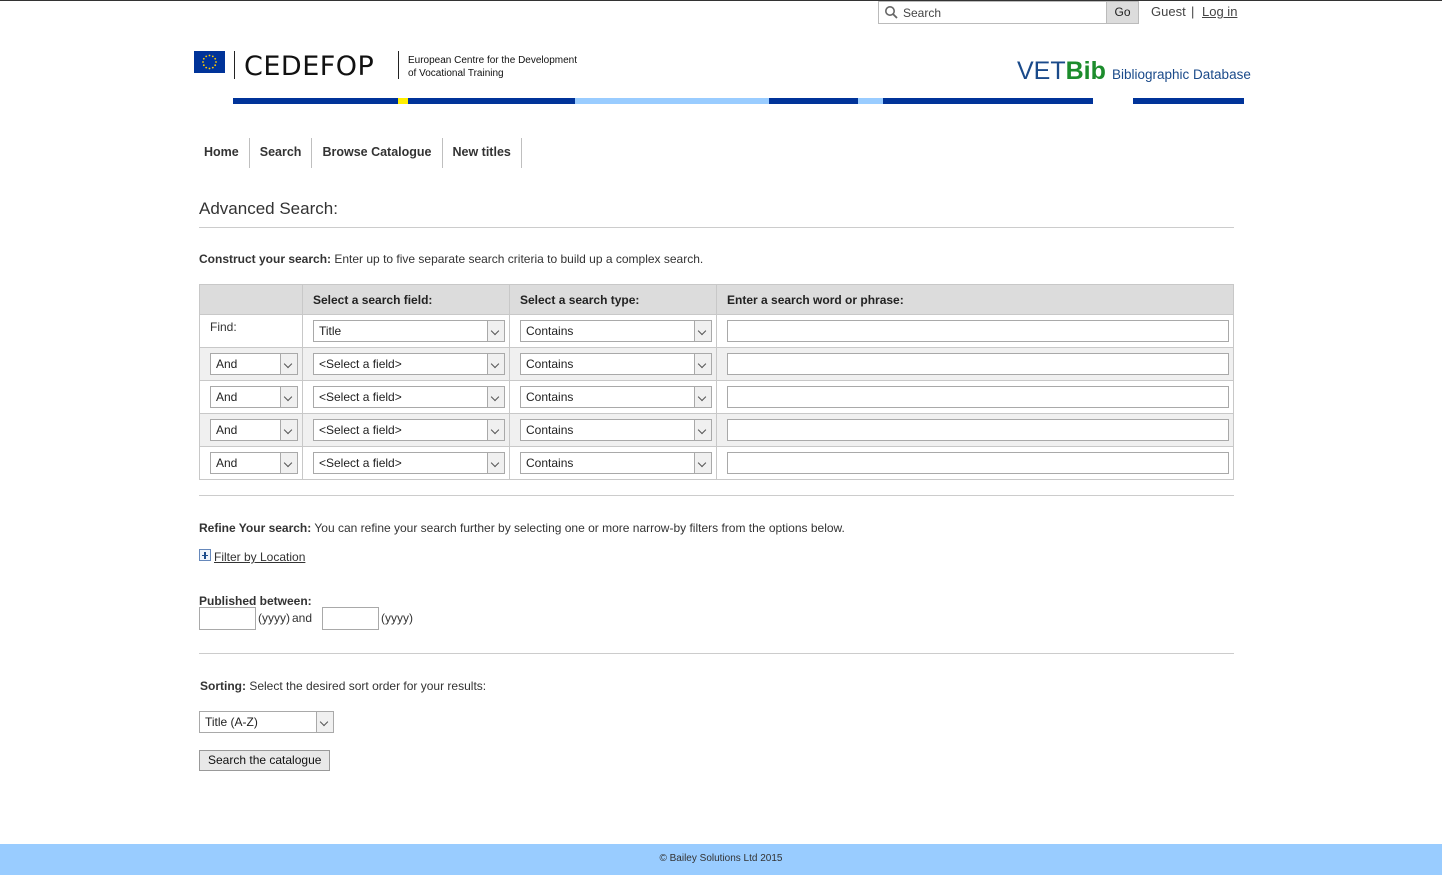  What do you see at coordinates (975, 299) in the screenshot?
I see `table-header: Enter a search word or phrase:` at bounding box center [975, 299].